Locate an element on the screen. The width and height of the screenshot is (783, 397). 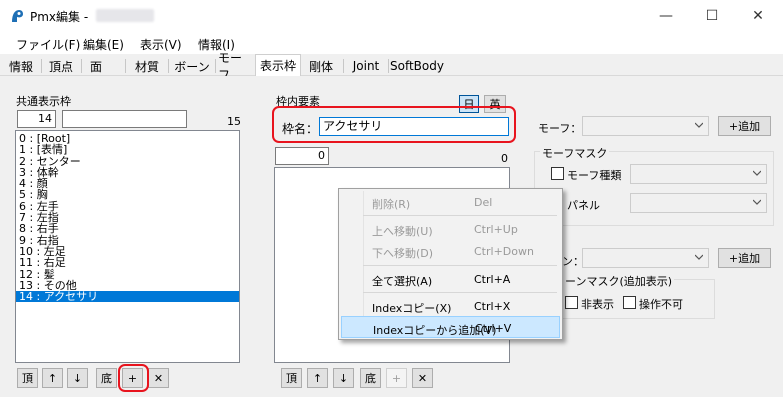
tab-bone: ボーン is located at coordinates (192, 66).